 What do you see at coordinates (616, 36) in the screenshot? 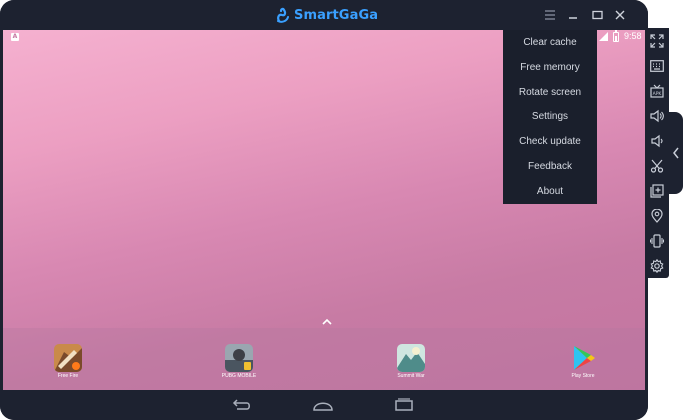
I see `battery-icon` at bounding box center [616, 36].